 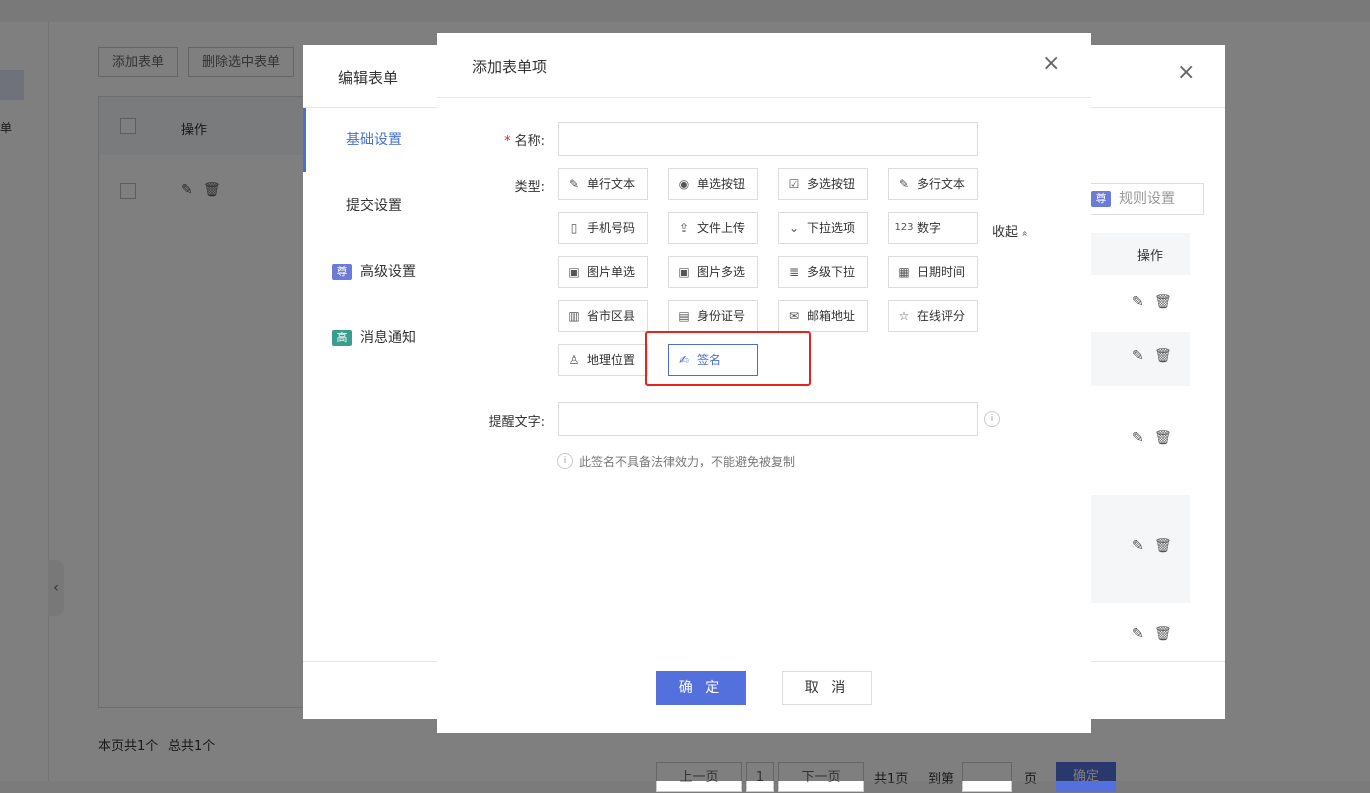 I want to click on type-option: ≣ 多级下拉, so click(x=823, y=272).